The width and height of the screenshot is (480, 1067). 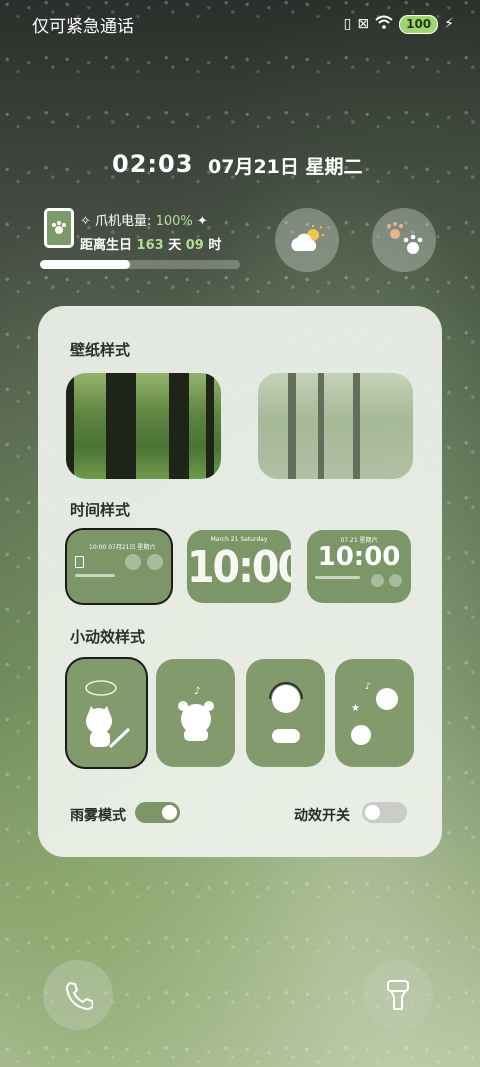 I want to click on birthday-label: 距离生日, so click(x=106, y=245).